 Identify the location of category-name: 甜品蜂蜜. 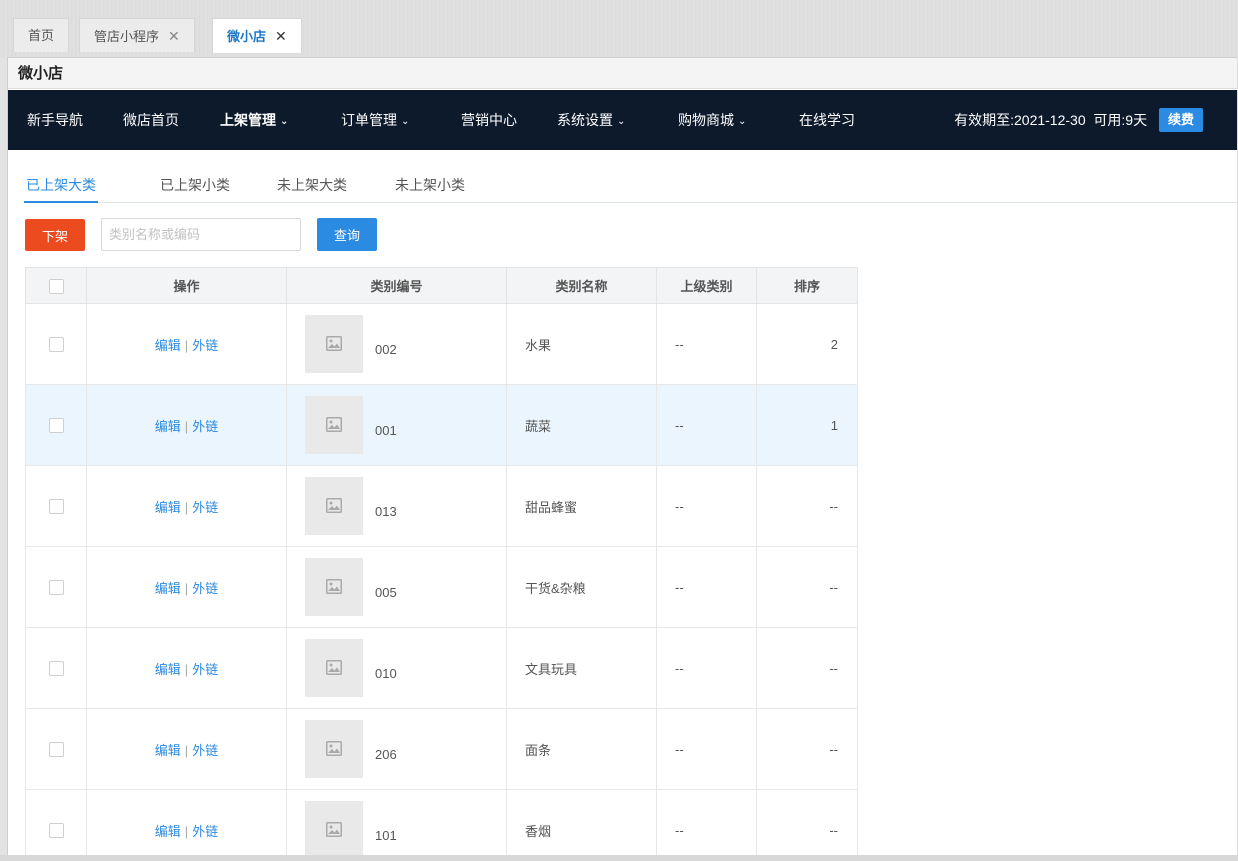
(581, 506).